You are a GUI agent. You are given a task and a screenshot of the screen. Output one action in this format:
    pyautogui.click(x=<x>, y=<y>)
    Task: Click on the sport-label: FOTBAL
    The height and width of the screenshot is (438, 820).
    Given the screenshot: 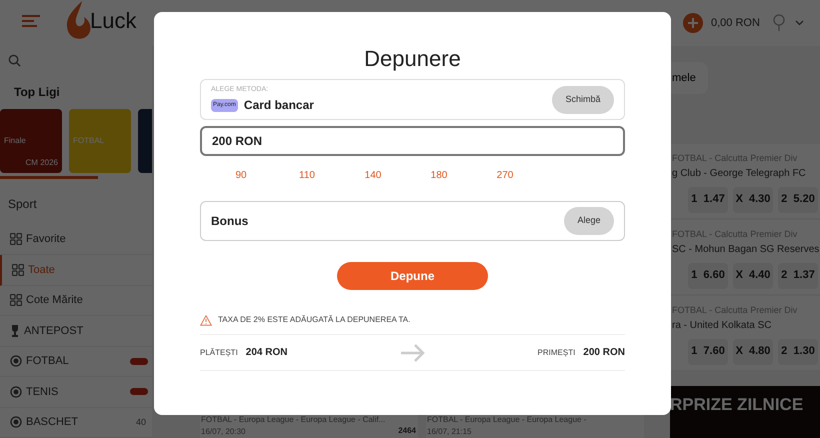 What is the action you would take?
    pyautogui.click(x=47, y=361)
    